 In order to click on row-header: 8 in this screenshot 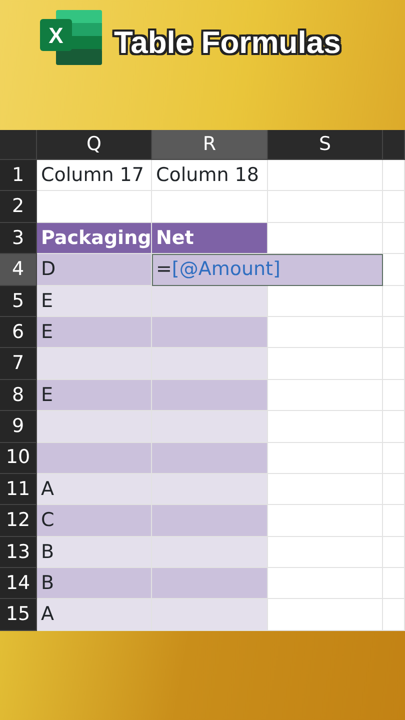, I will do `click(18, 396)`.